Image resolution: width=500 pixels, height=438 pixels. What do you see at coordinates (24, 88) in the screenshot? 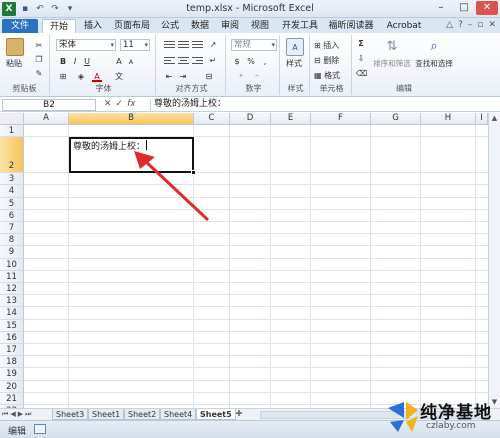
I see `group-label-clipboard: 剪贴板` at bounding box center [24, 88].